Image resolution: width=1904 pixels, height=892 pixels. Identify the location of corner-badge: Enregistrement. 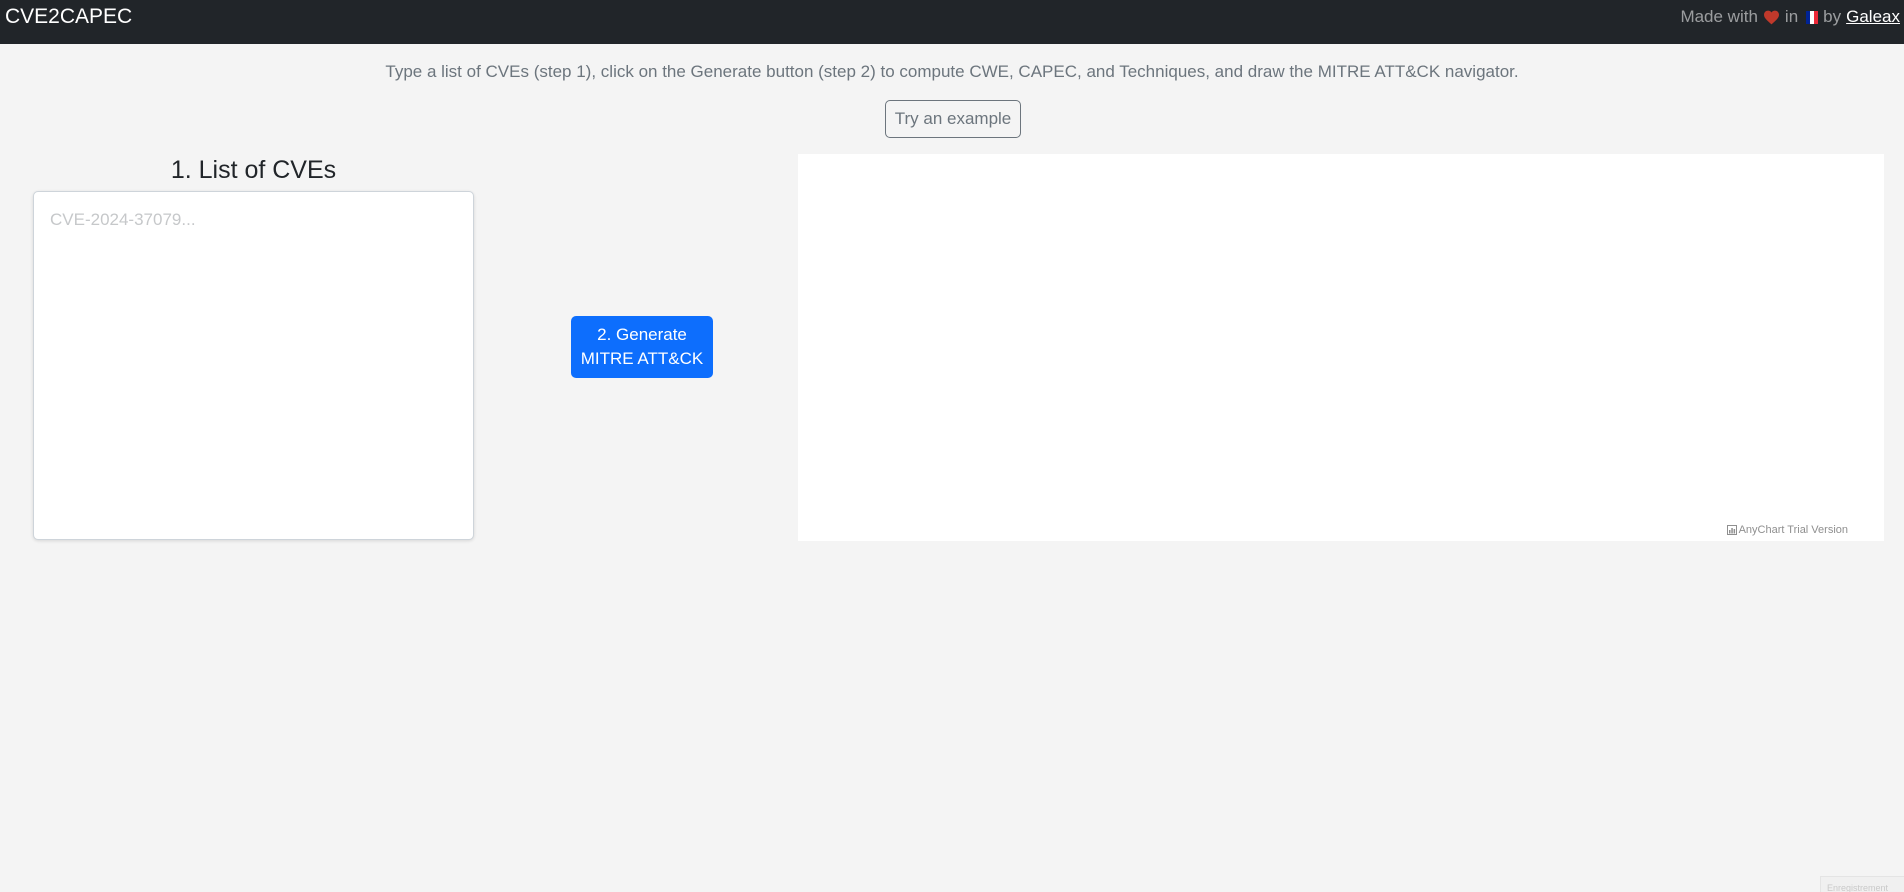
(1862, 884).